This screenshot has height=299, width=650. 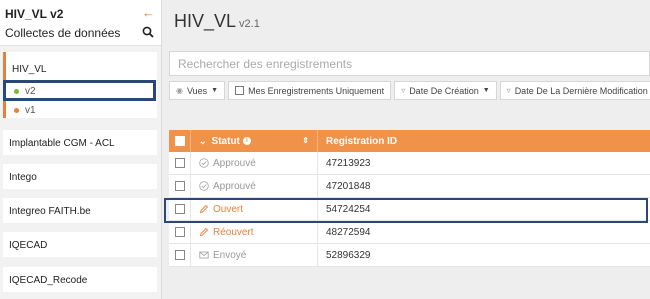 I want to click on highlight-box-v2, so click(x=79, y=90).